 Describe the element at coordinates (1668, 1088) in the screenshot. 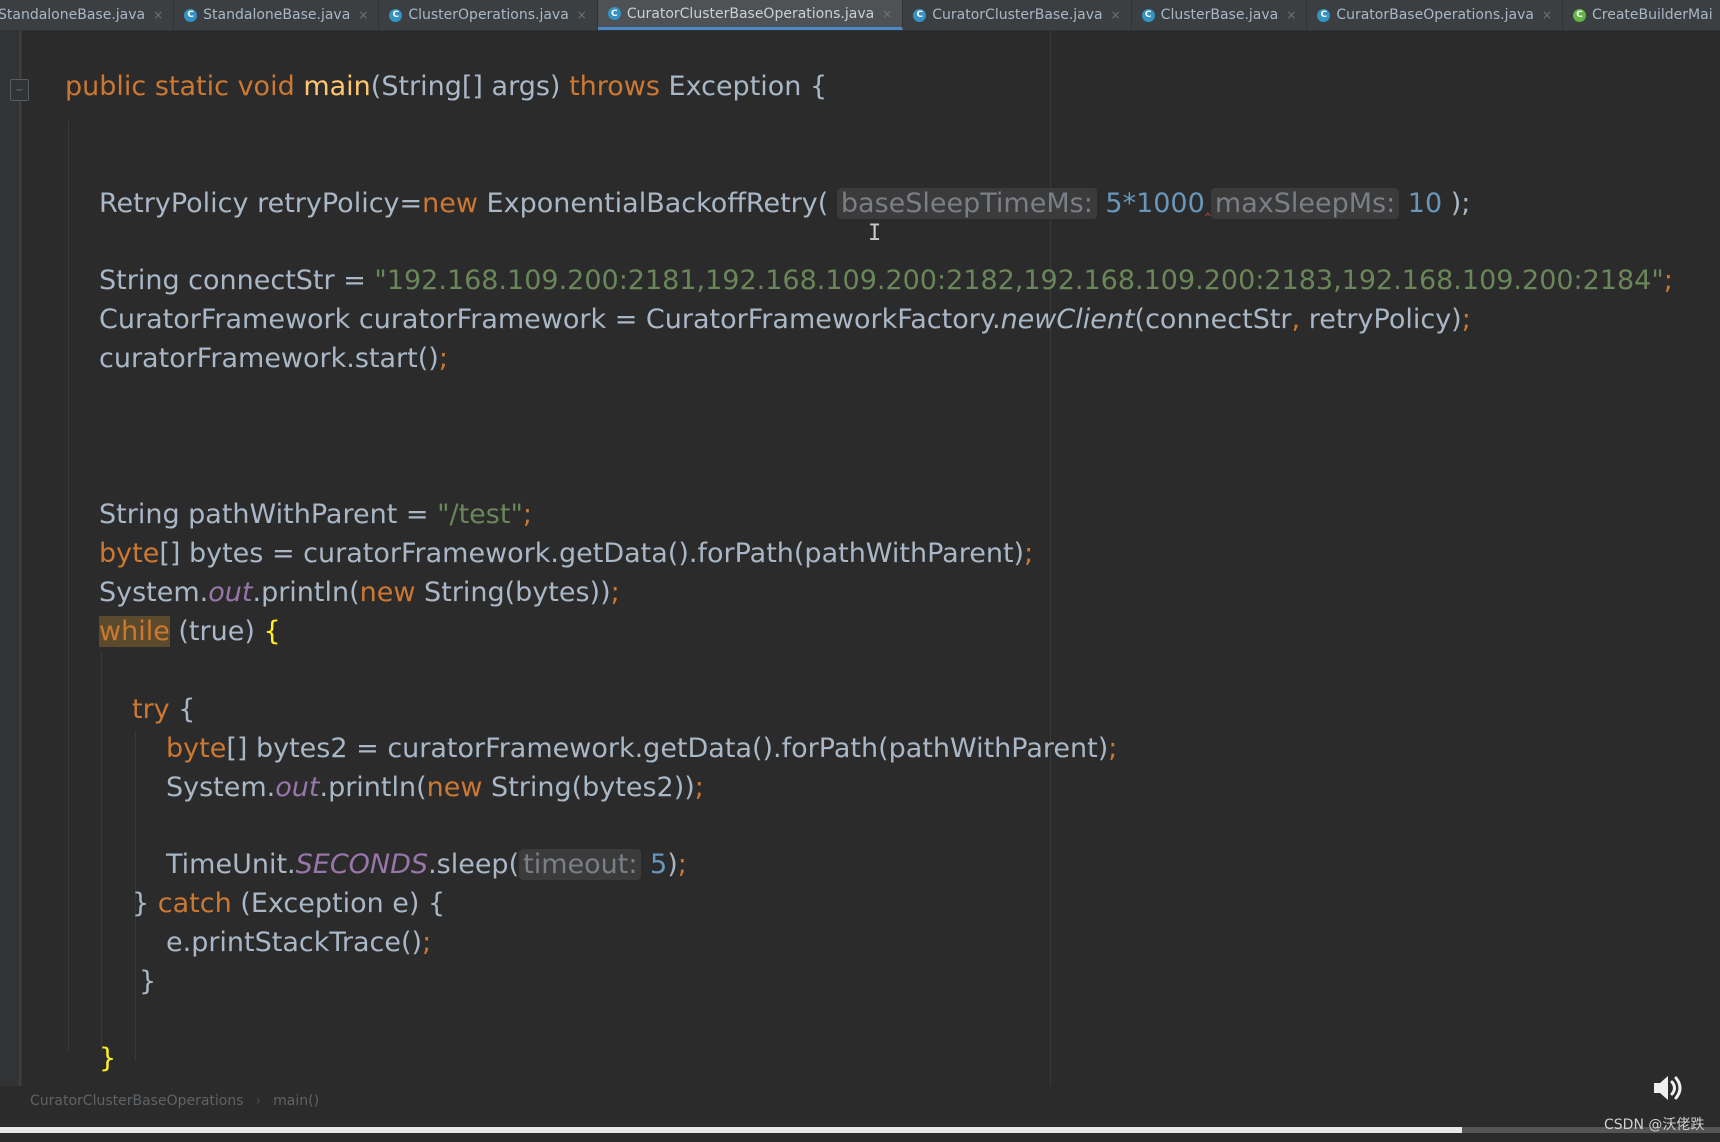

I see `volume-icon` at that location.